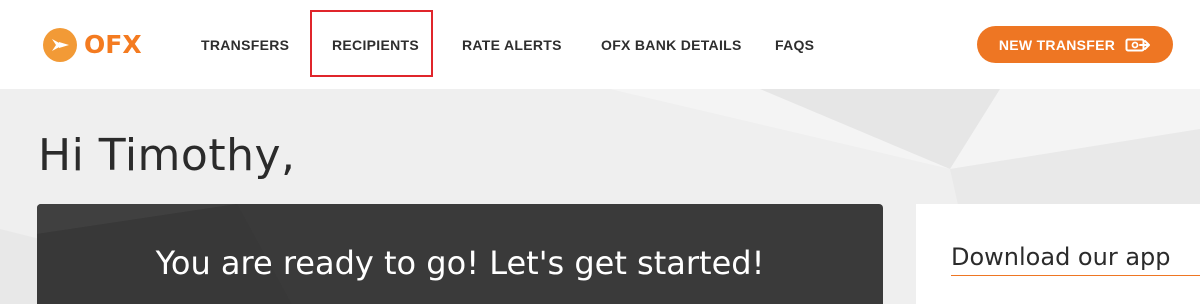  I want to click on nav-recipients: RECIPIENTS, so click(375, 45).